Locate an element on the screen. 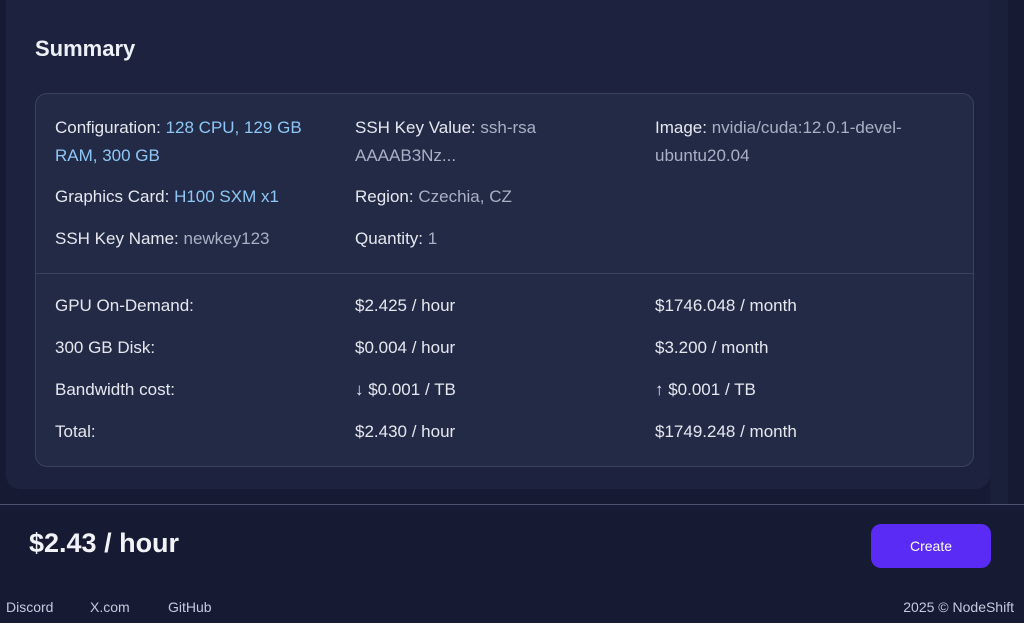 The image size is (1024, 623). hourly-price: $2.43 / hour is located at coordinates (104, 543).